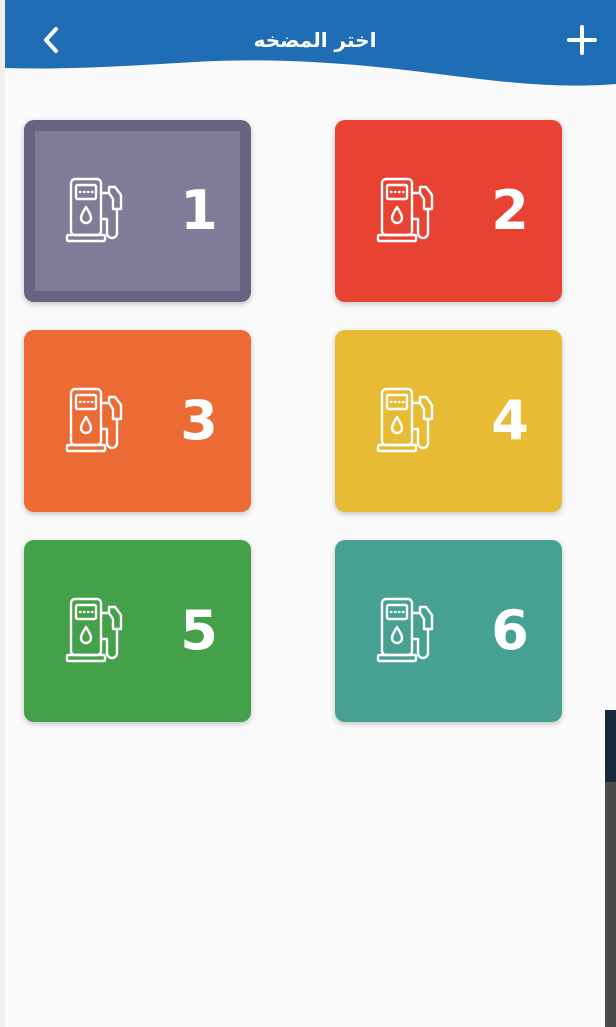 The image size is (616, 1027). I want to click on pump-number: 4, so click(510, 420).